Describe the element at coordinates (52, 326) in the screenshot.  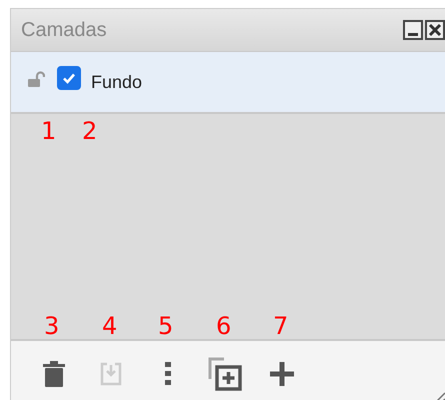
I see `annotation-number: 3` at that location.